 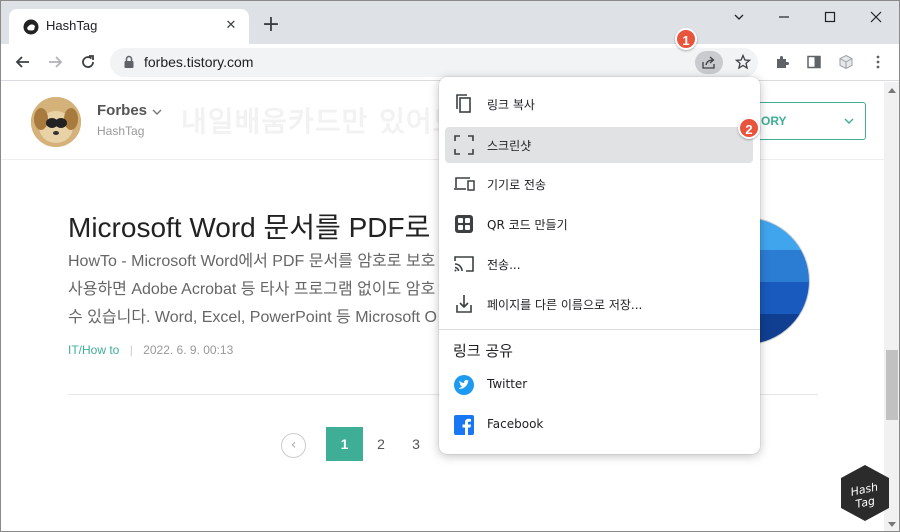 I want to click on new-tab-button: +, so click(x=271, y=25).